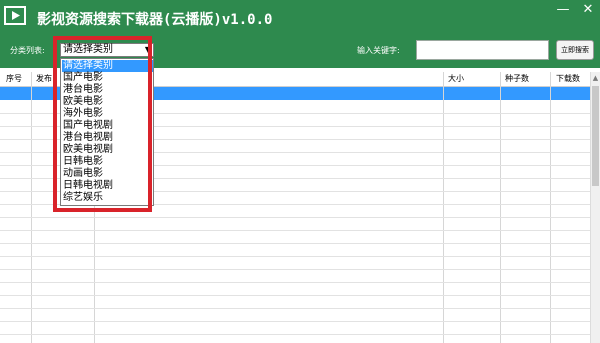 The height and width of the screenshot is (343, 600). Describe the element at coordinates (595, 207) in the screenshot. I see `table-scrollbar: ▲` at that location.